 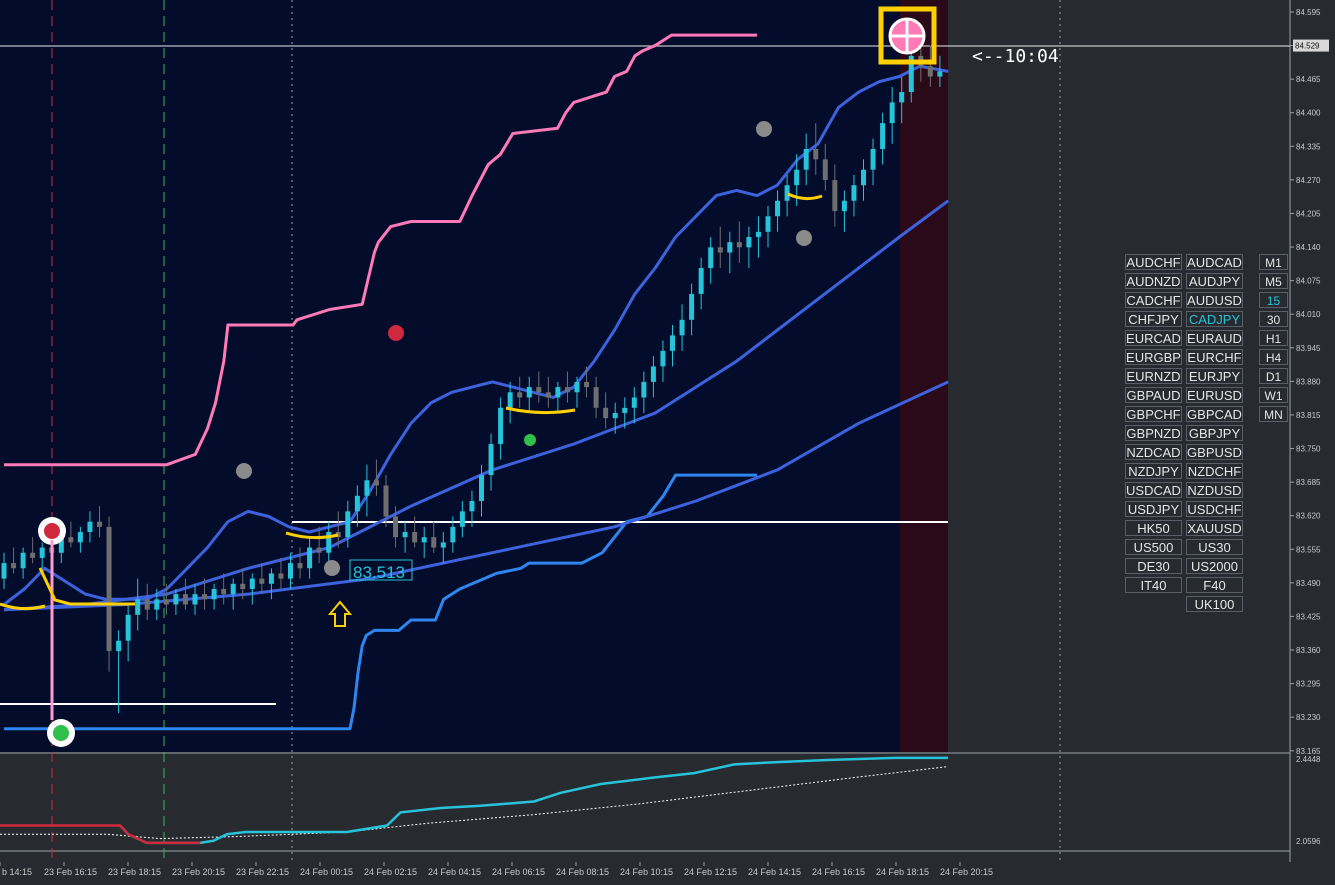 I want to click on symbol-button-us2000: US2000, so click(x=1214, y=566).